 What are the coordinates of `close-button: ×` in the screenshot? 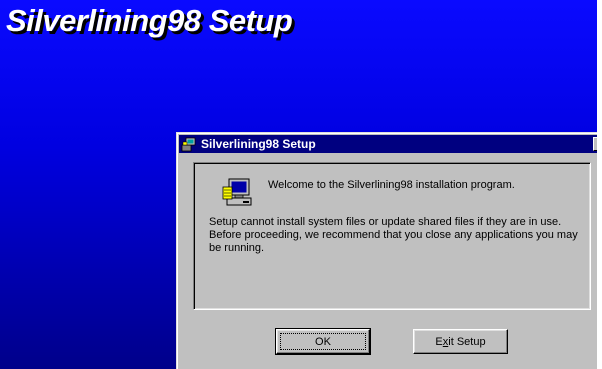 It's located at (595, 144).